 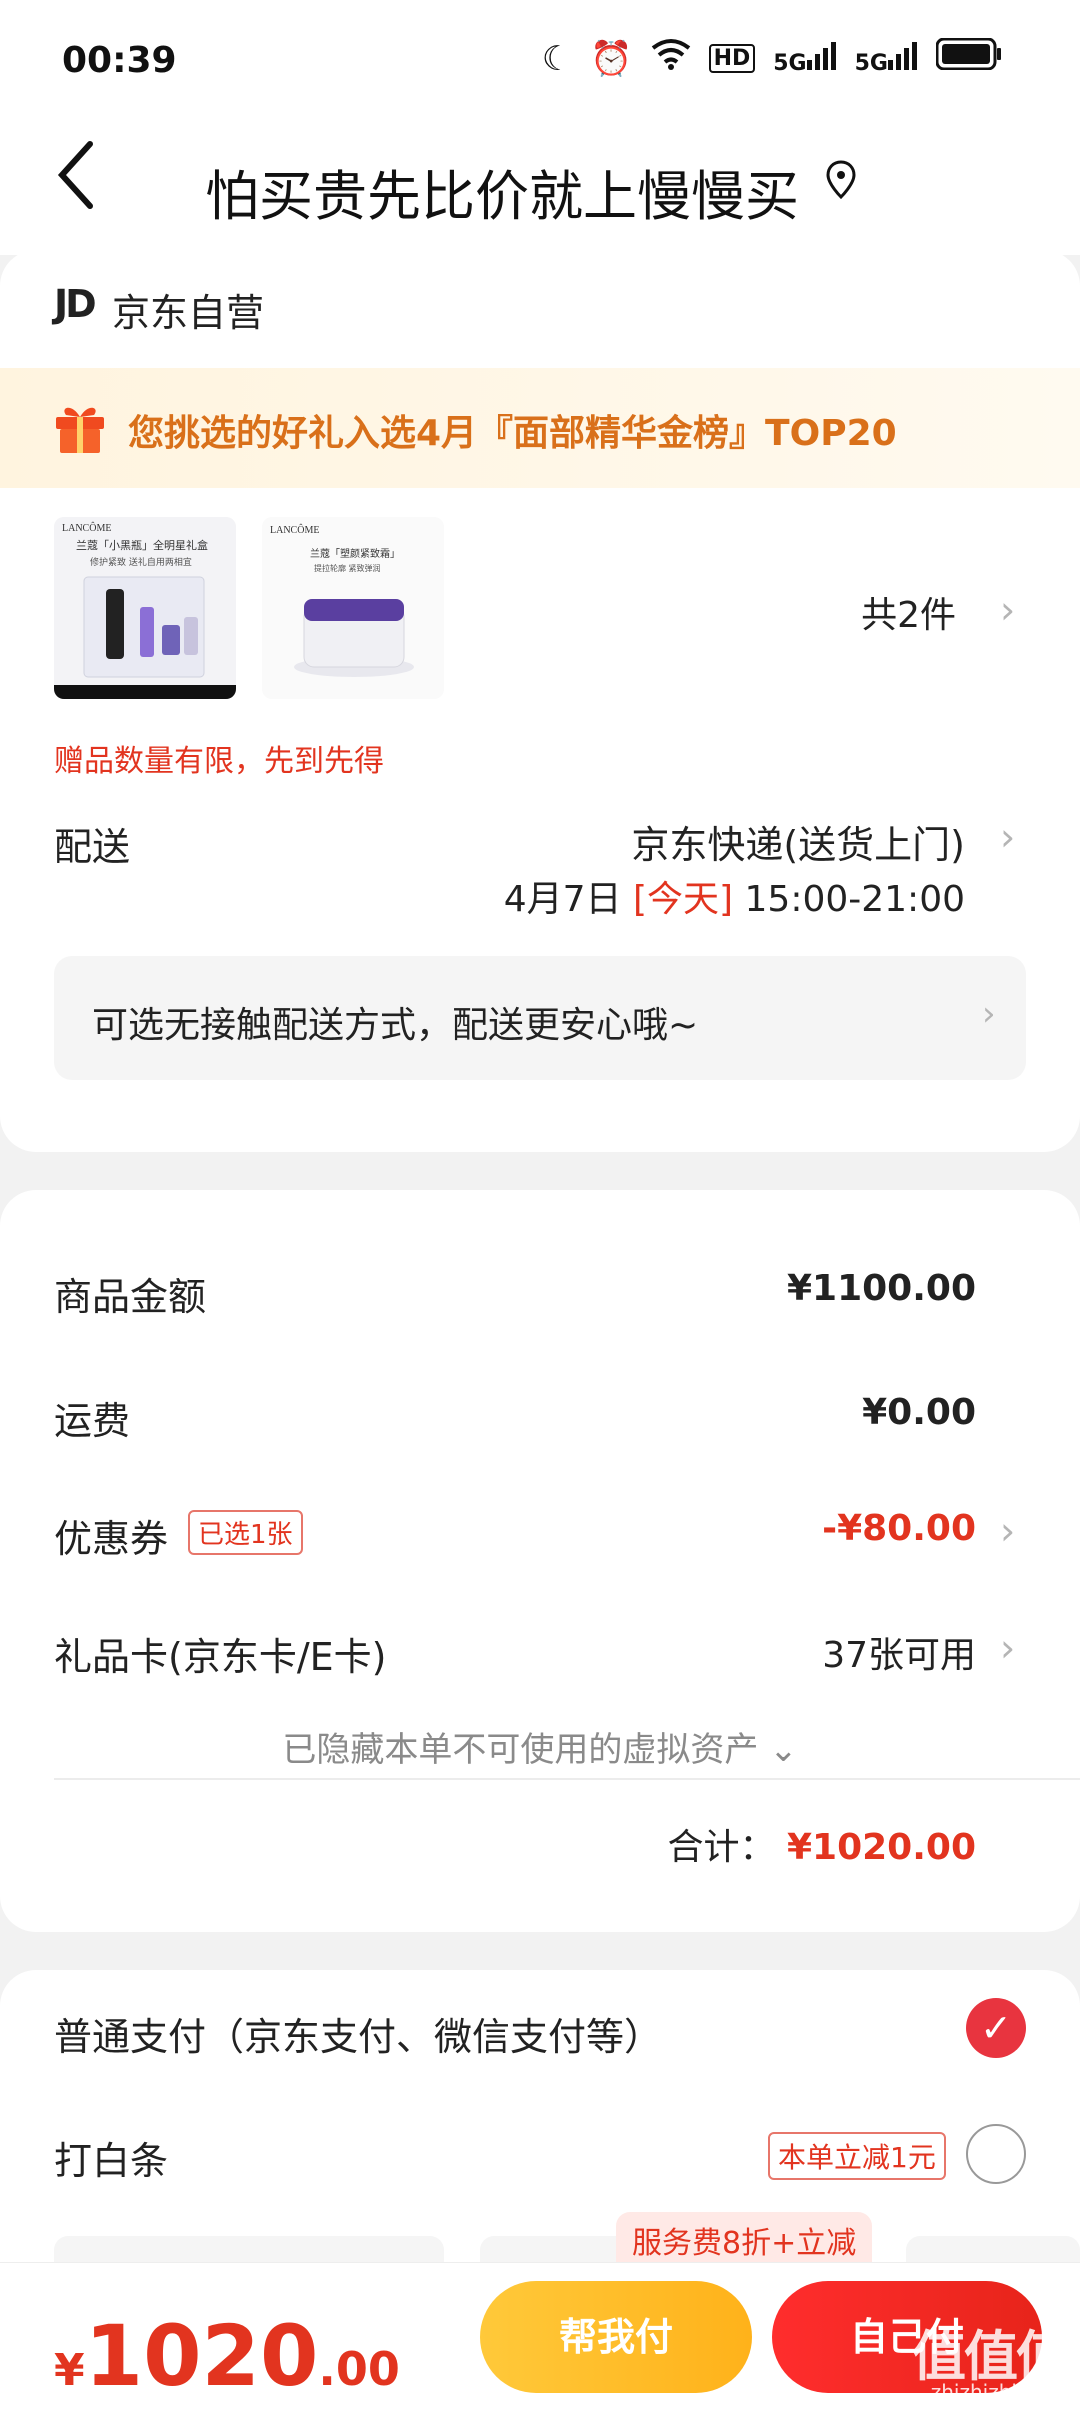 What do you see at coordinates (798, 841) in the screenshot?
I see `delivery-method: 京东快递(送货上门)` at bounding box center [798, 841].